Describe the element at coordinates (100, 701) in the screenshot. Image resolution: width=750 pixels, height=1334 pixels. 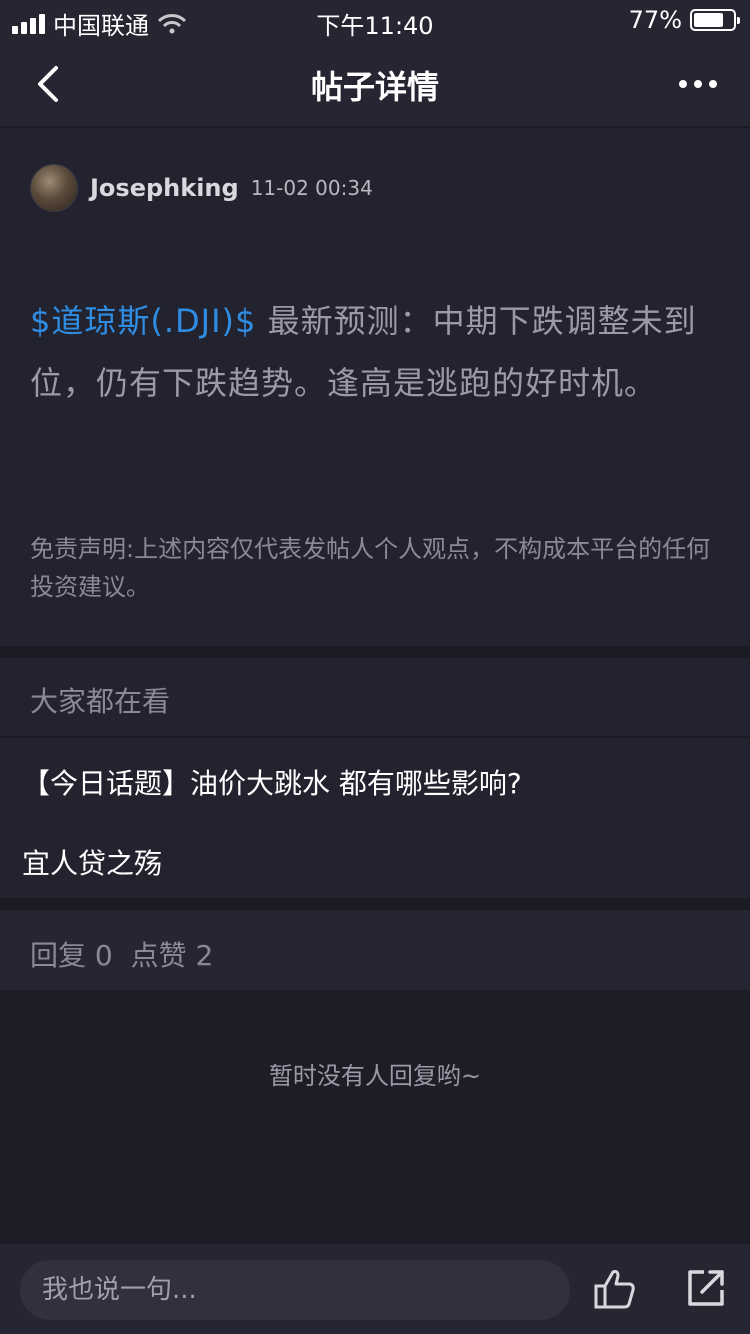
I see `trending-title: 大家都在看` at that location.